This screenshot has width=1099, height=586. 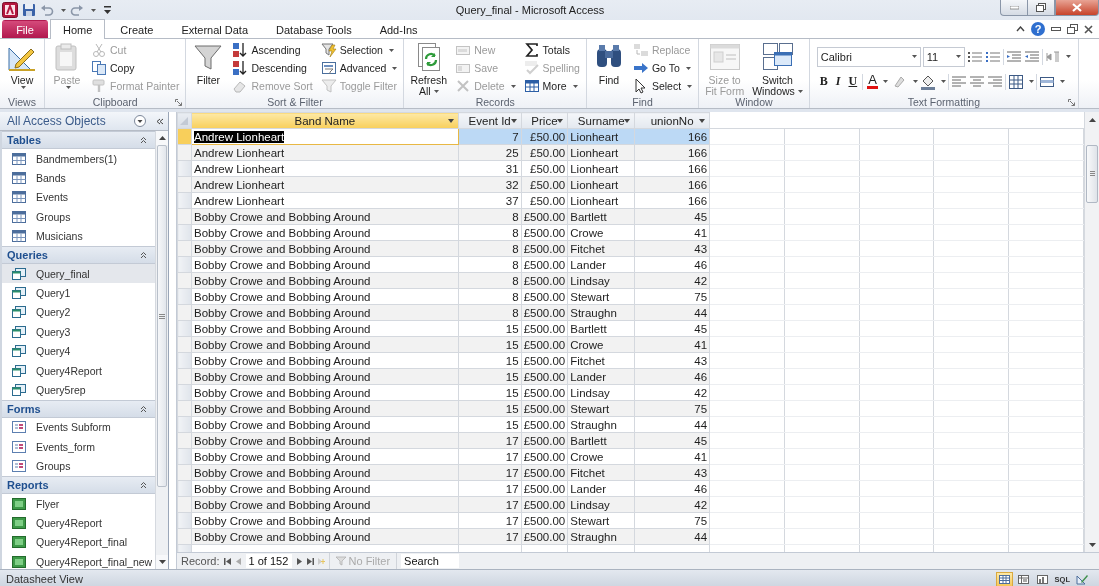 I want to click on collapse-ribbon-icon, so click(x=1020, y=29).